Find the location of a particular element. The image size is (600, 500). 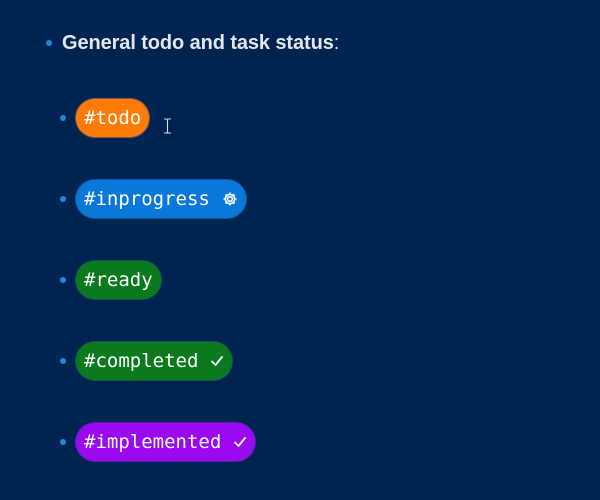

tag-label: #todo is located at coordinates (113, 118).